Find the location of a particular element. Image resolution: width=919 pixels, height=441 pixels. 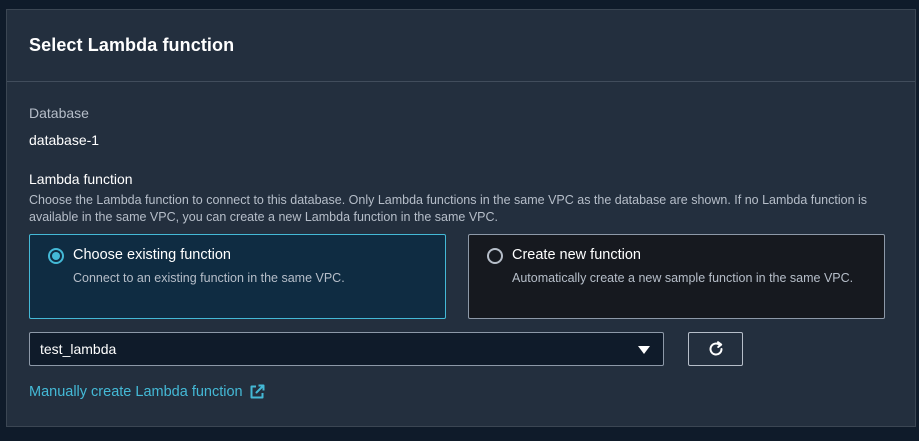

choose-existing-title: Choose existing function is located at coordinates (152, 255).